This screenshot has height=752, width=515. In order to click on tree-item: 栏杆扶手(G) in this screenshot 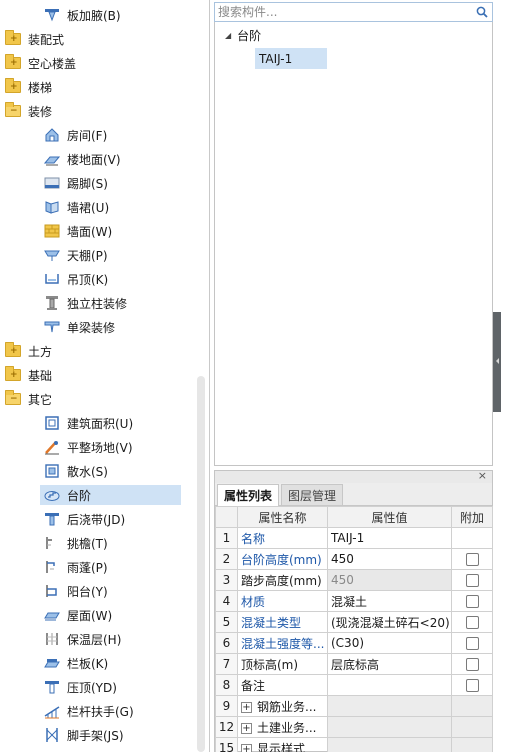, I will do `click(100, 711)`.